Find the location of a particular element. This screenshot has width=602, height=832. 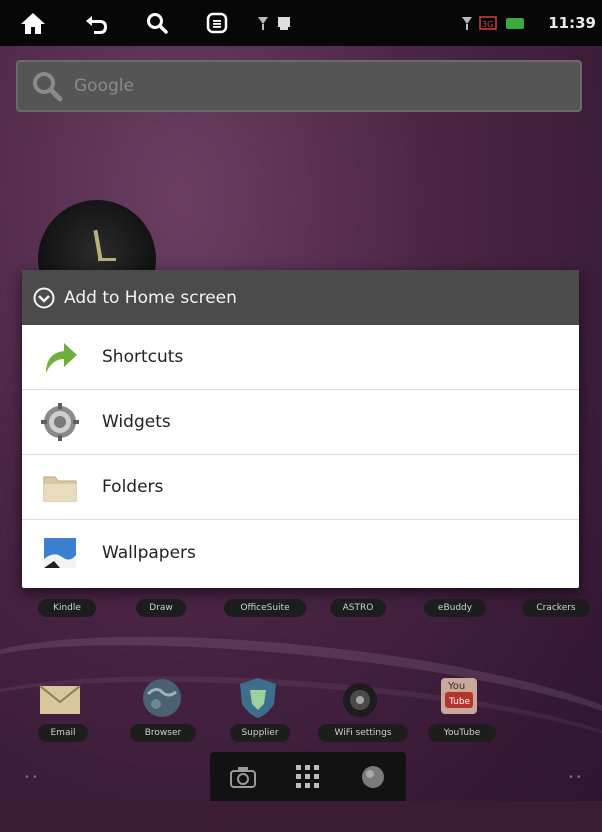

dialog-item-label: Widgets is located at coordinates (136, 422).